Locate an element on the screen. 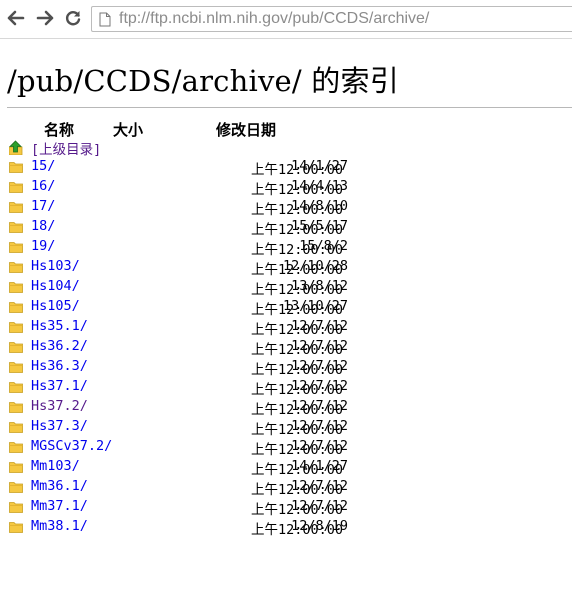 The width and height of the screenshot is (572, 597). list-item: Hs37.1/12/7/12 上午12:00:00 is located at coordinates (287, 388).